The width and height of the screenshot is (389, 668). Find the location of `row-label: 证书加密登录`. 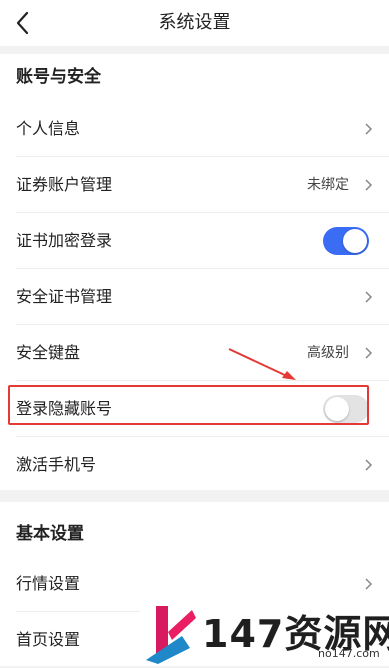

row-label: 证书加密登录 is located at coordinates (64, 240).